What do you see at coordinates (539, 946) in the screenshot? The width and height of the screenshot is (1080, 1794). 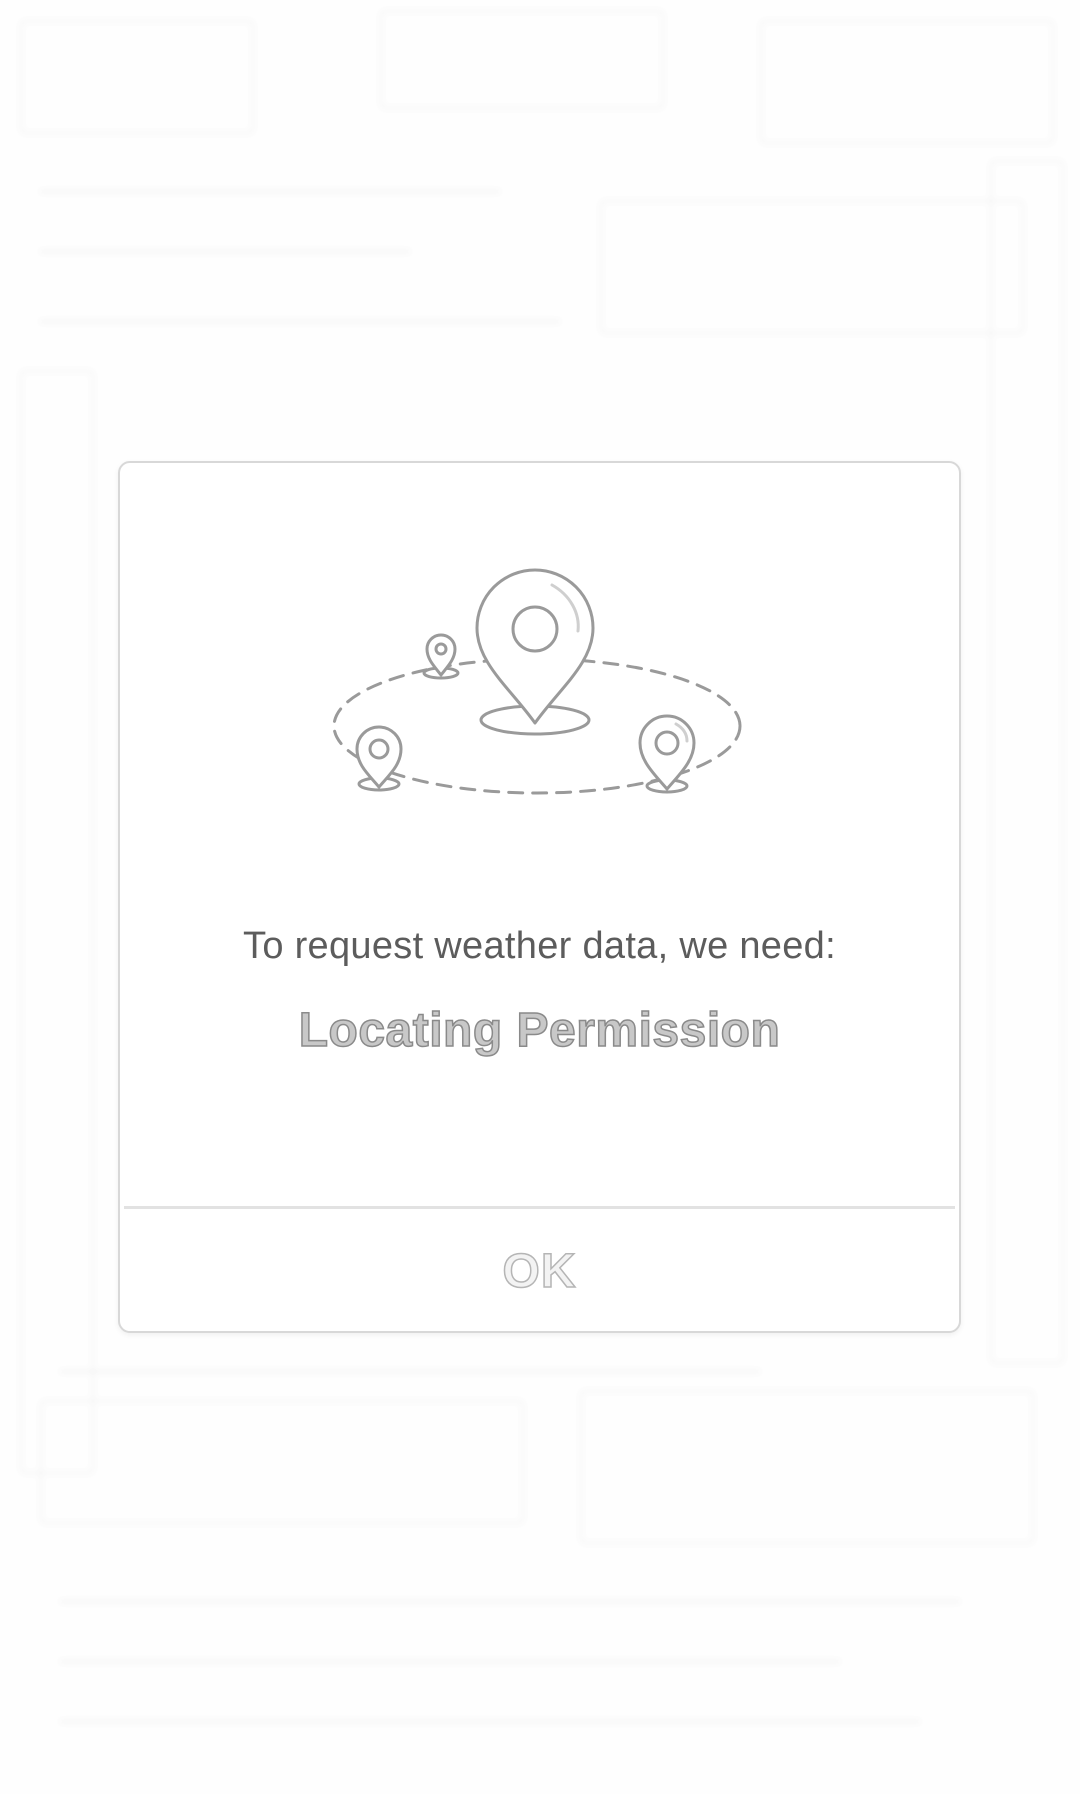 I see `permission-message: To request weather data, we need:` at bounding box center [539, 946].